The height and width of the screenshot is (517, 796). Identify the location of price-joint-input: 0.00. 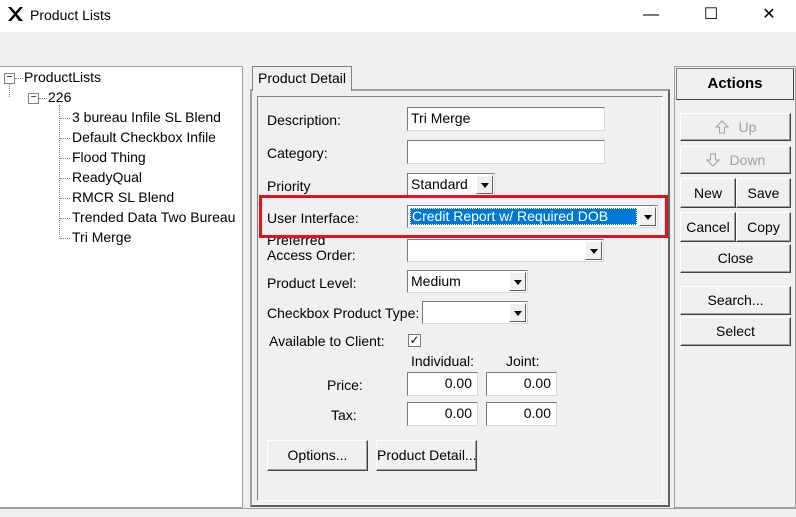
(521, 384).